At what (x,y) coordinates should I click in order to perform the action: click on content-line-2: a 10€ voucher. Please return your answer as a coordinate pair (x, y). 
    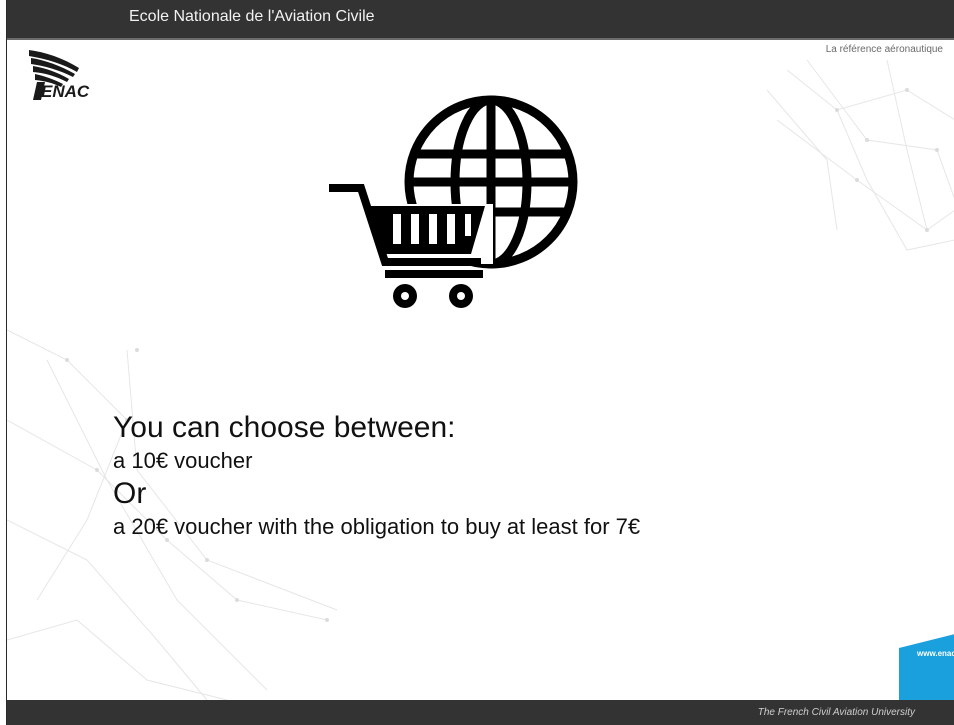
    Looking at the image, I should click on (183, 460).